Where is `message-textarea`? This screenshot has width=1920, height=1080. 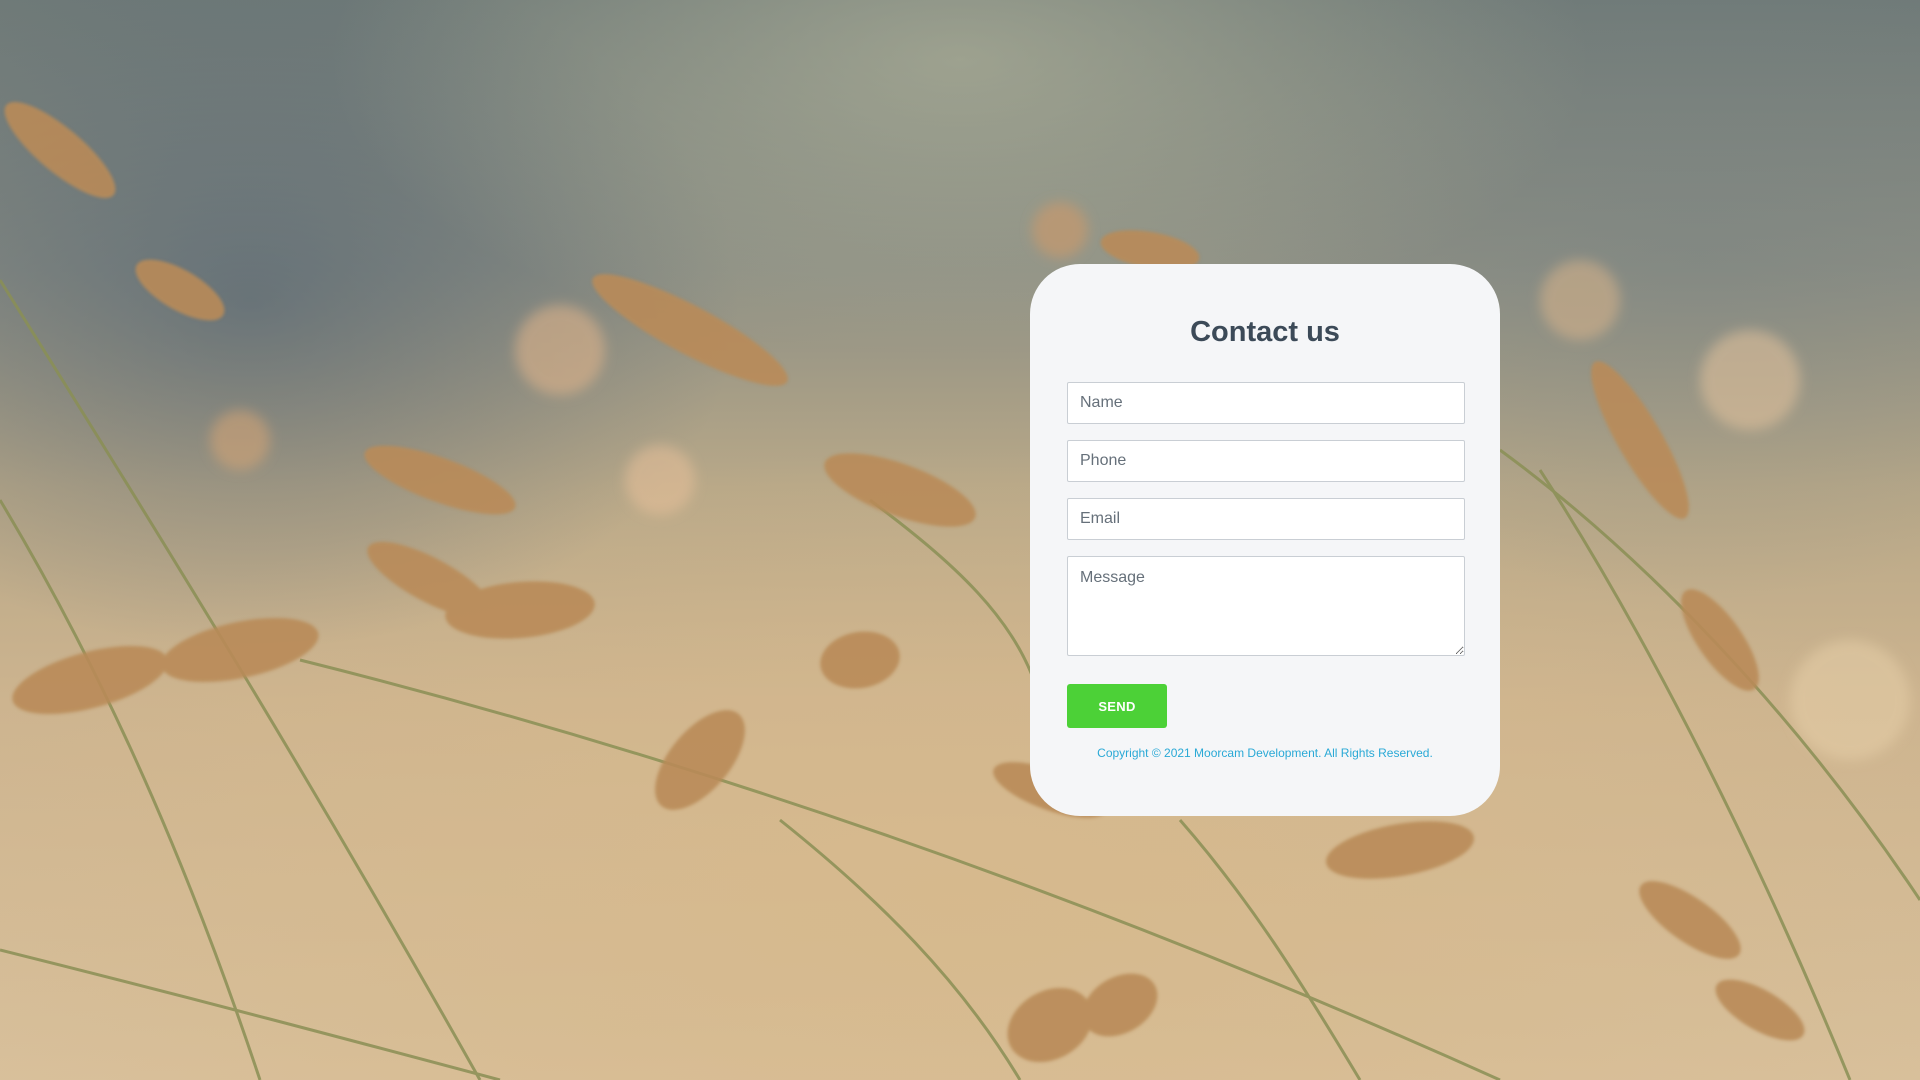 message-textarea is located at coordinates (1266, 606).